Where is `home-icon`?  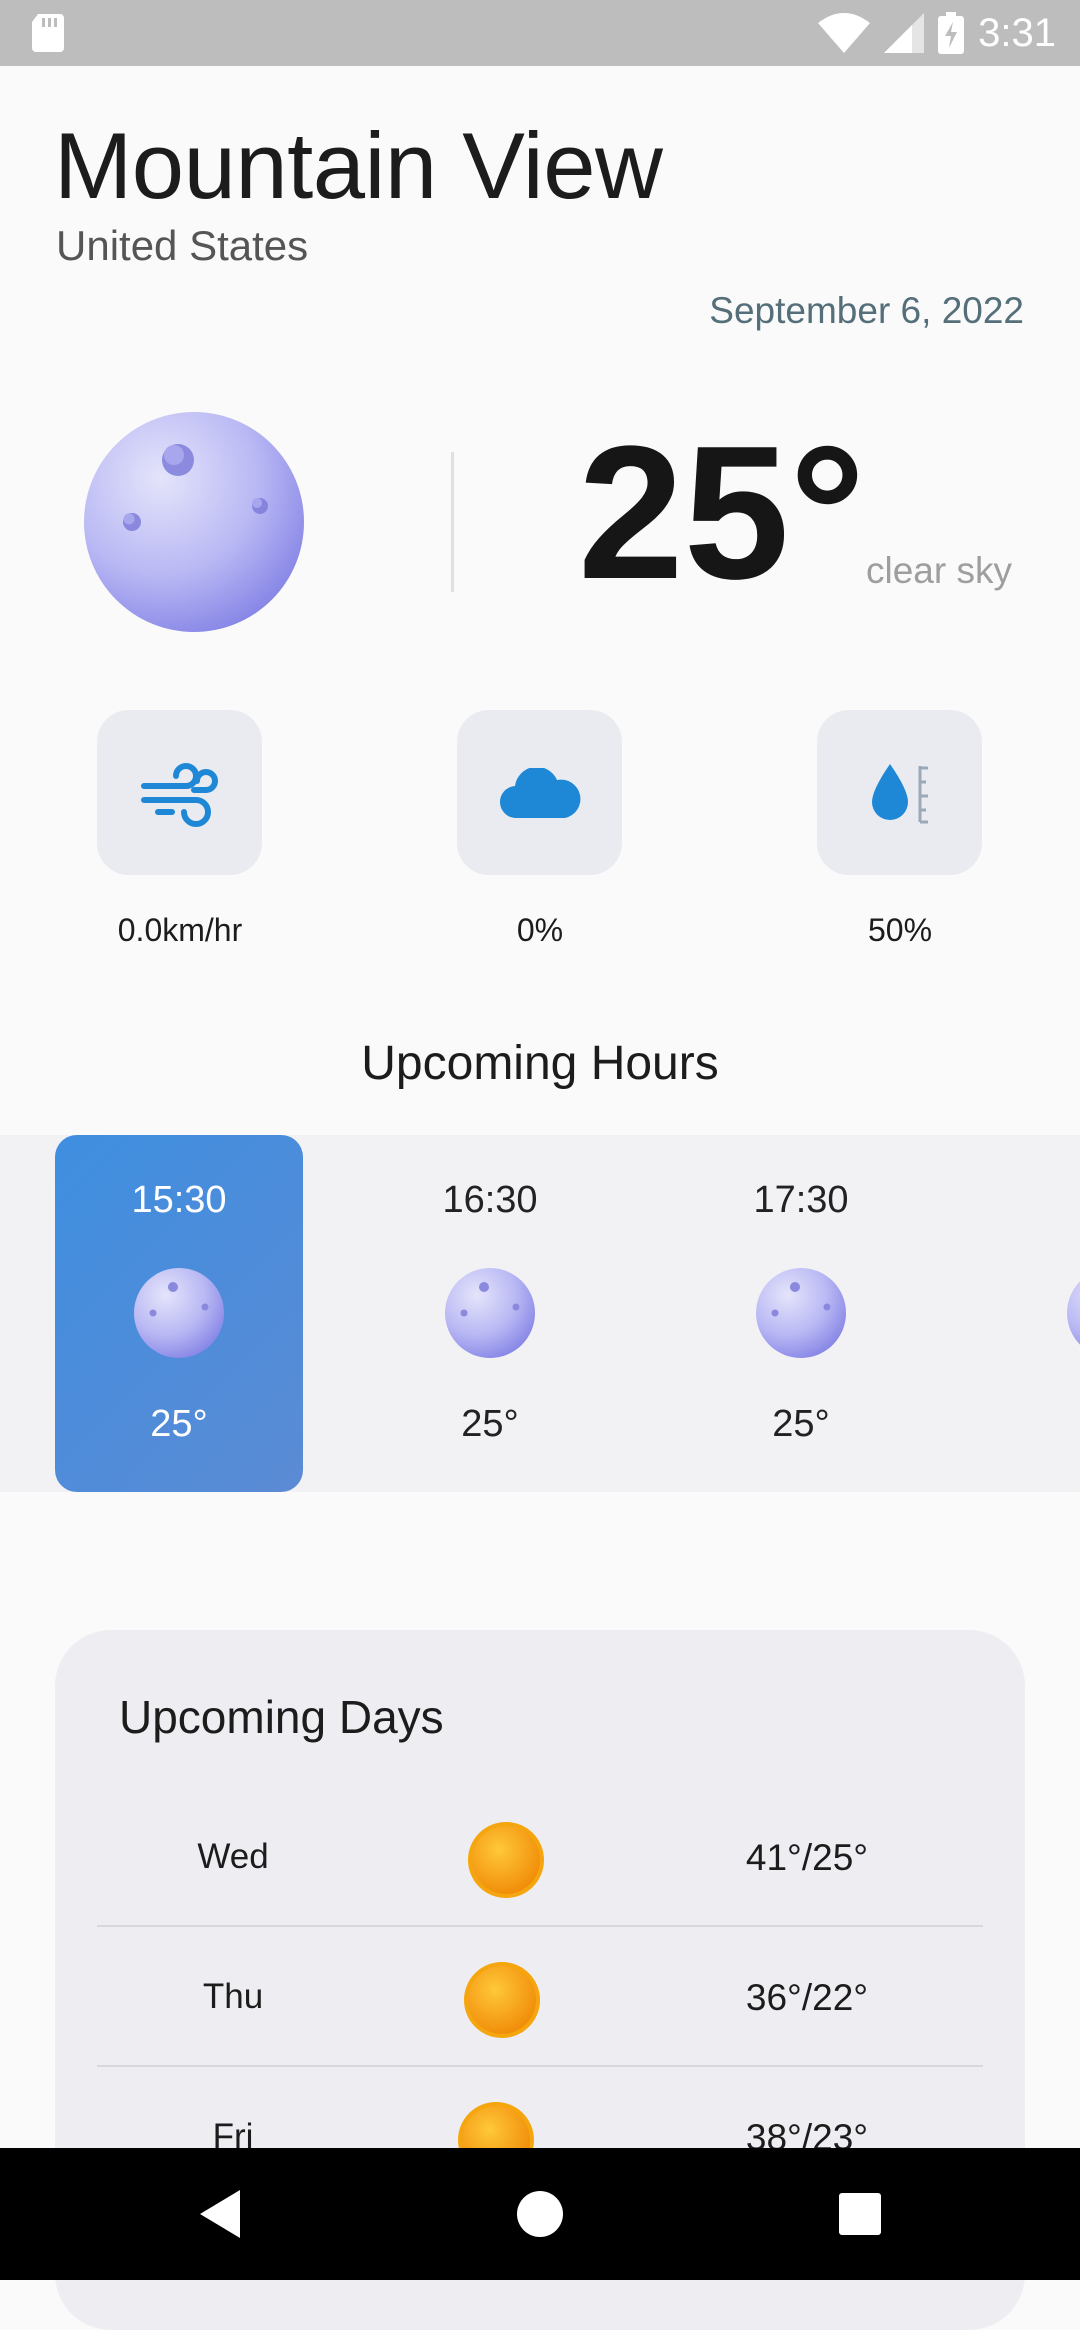
home-icon is located at coordinates (540, 2214).